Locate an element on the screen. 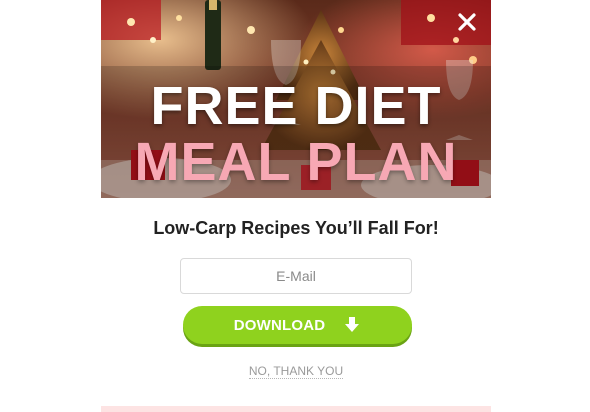 This screenshot has width=590, height=412. download-arrow-icon is located at coordinates (352, 325).